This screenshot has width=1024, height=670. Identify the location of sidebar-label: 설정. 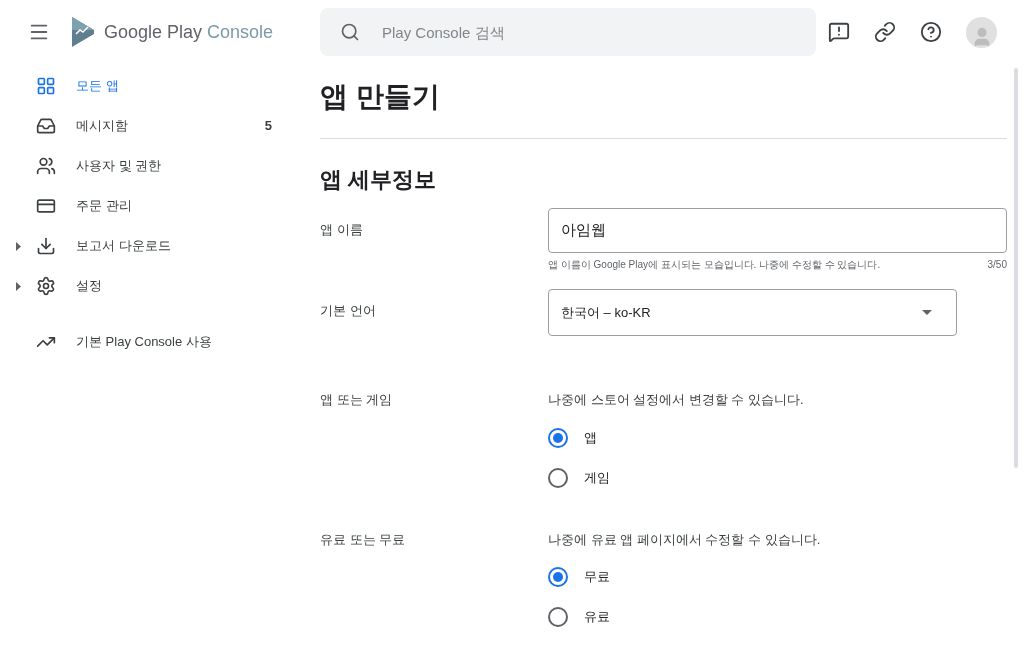
(89, 286).